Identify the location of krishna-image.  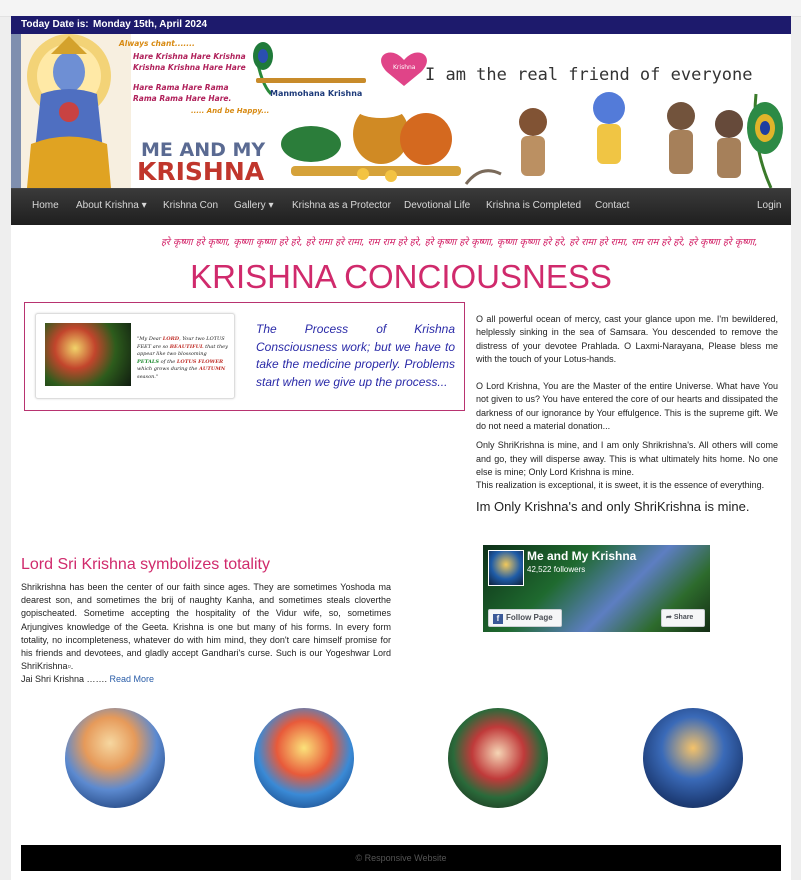
(88, 354).